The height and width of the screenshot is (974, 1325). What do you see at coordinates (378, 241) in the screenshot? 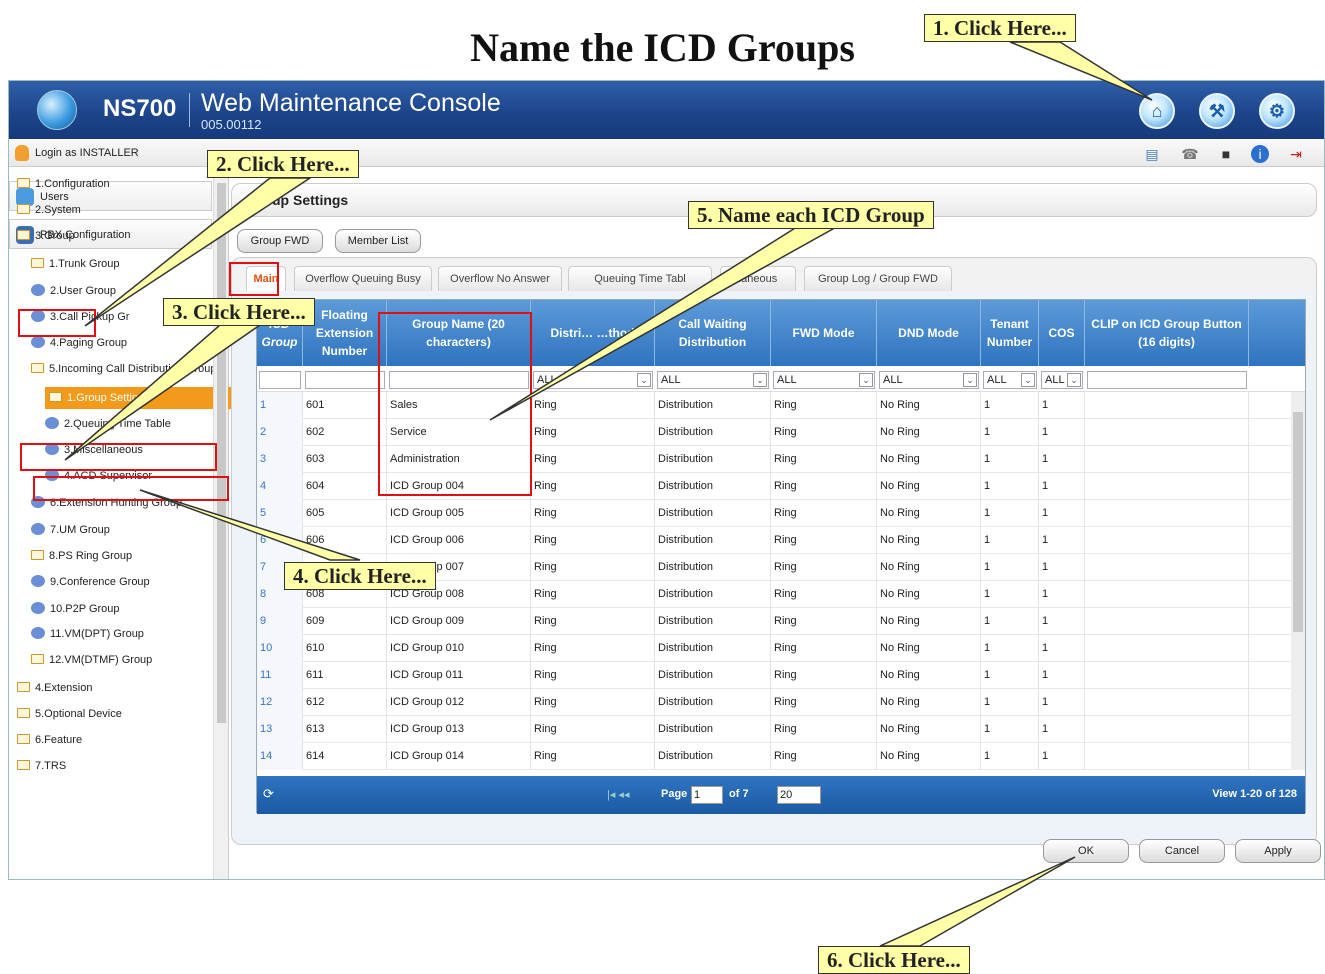
I see `member-list-button: Member List` at bounding box center [378, 241].